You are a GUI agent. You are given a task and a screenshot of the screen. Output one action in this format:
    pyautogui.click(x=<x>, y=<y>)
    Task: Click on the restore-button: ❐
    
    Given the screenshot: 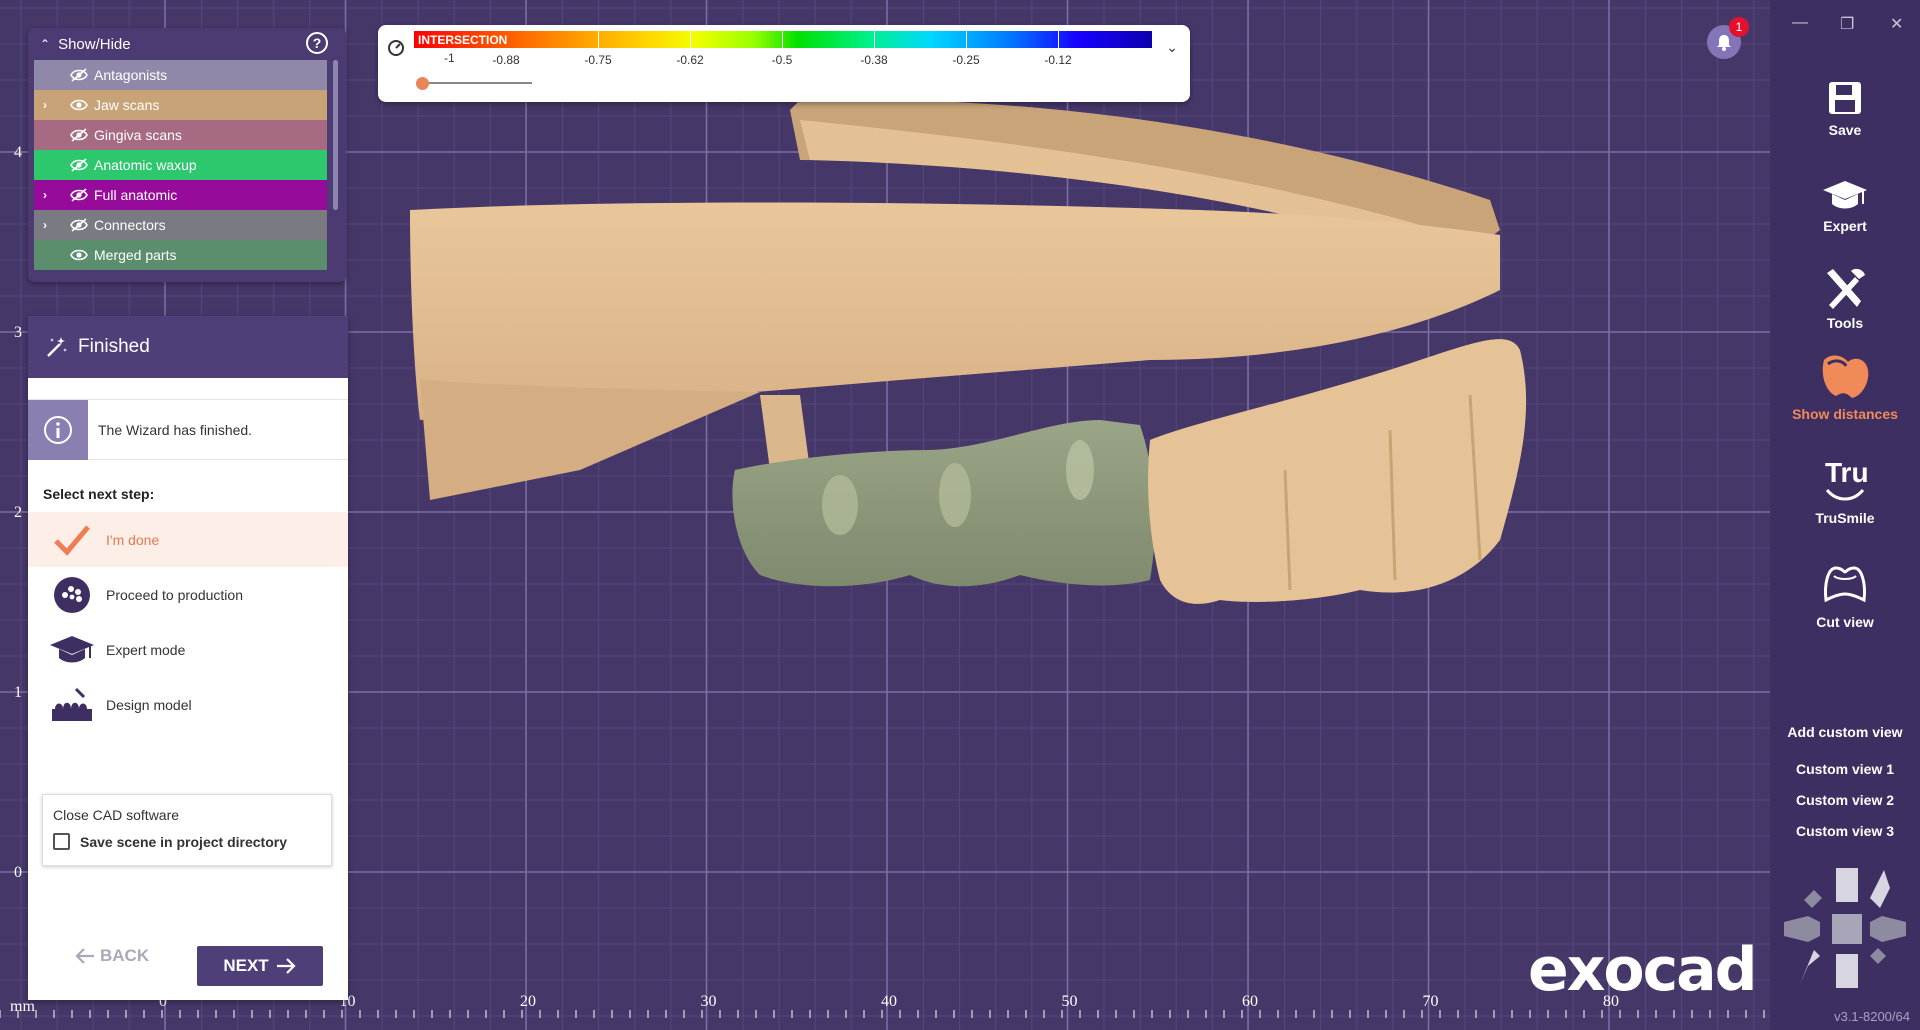 What is the action you would take?
    pyautogui.click(x=1847, y=24)
    